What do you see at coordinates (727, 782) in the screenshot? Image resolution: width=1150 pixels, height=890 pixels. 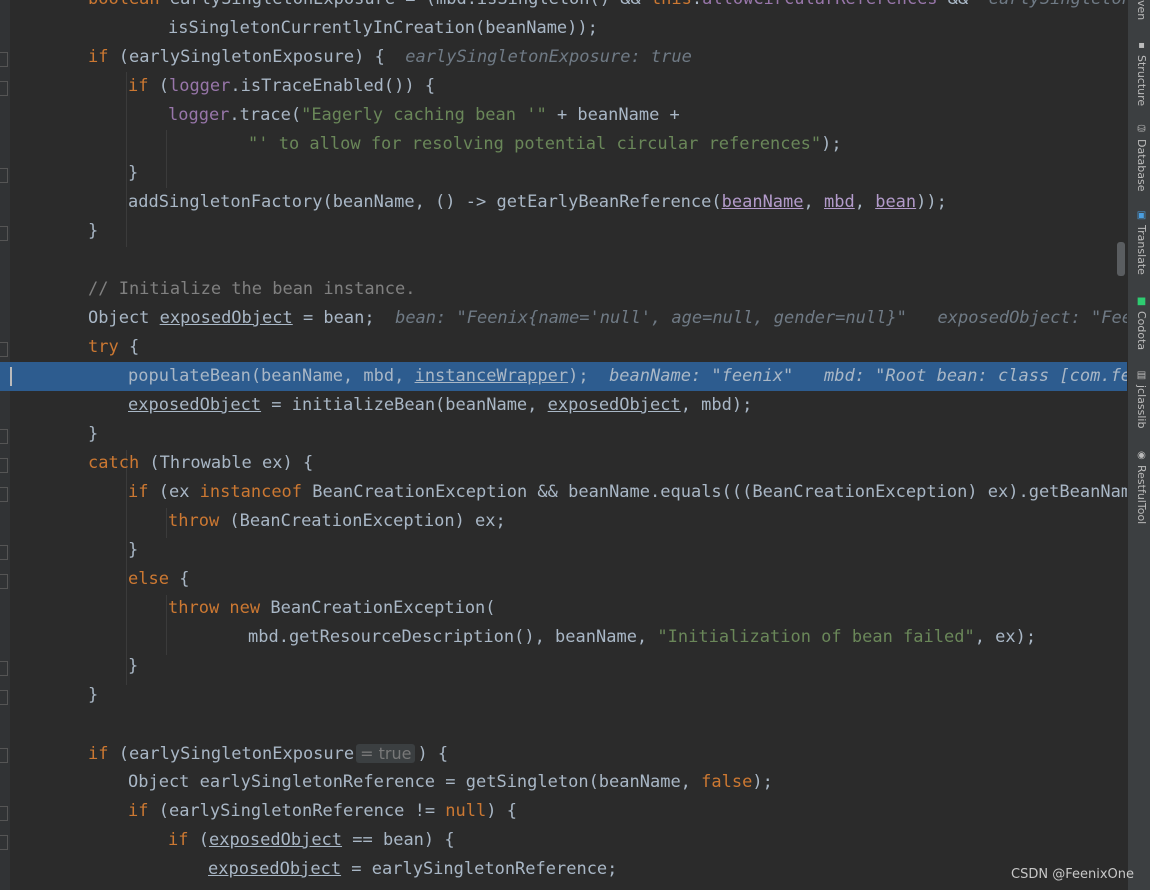 I see `keyword: false` at bounding box center [727, 782].